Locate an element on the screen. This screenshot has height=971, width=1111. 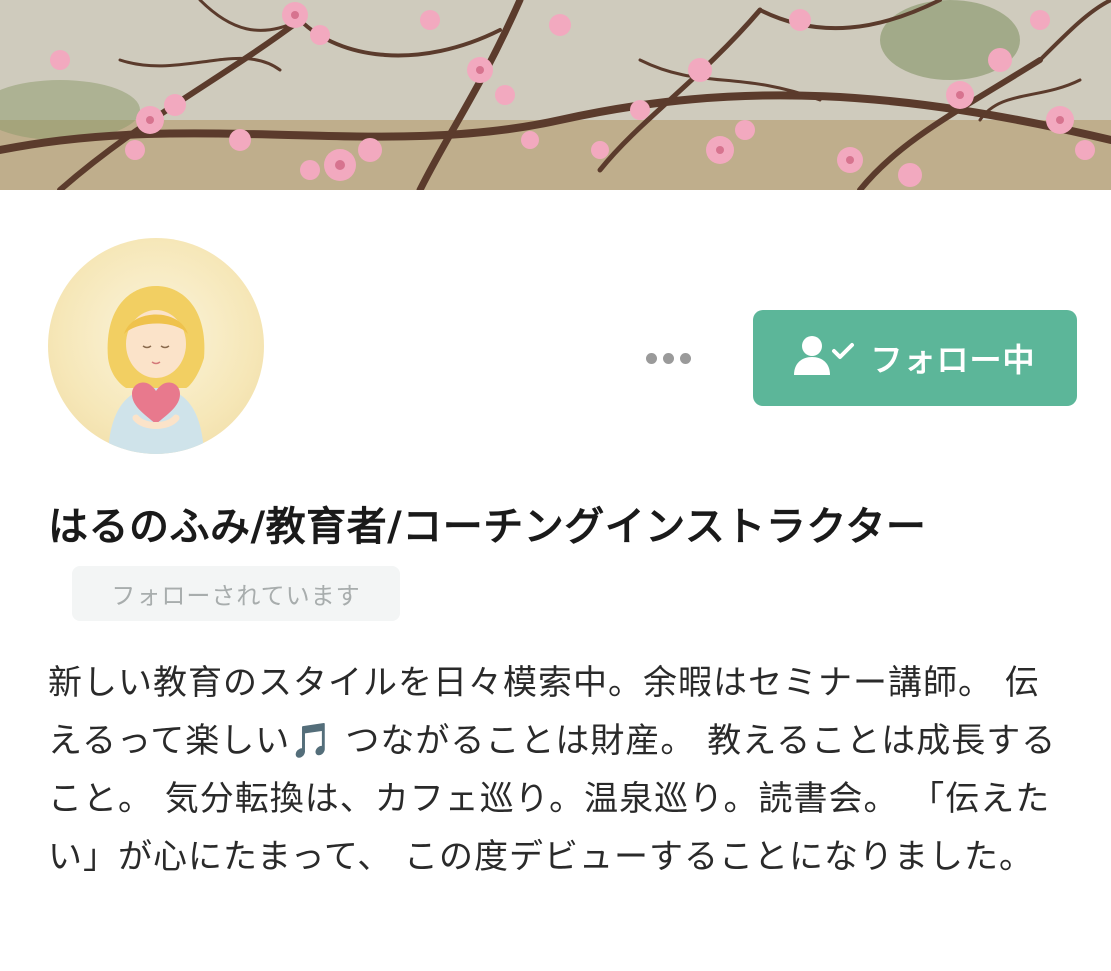
avatar-illustration is located at coordinates (156, 370).